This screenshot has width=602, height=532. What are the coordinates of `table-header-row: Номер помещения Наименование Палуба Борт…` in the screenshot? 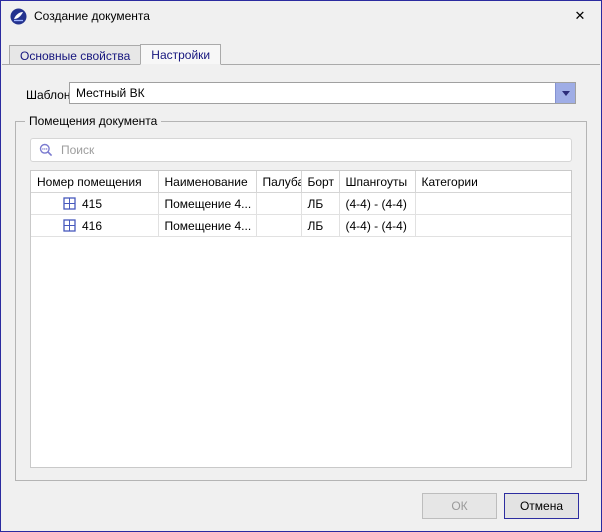 It's located at (301, 182).